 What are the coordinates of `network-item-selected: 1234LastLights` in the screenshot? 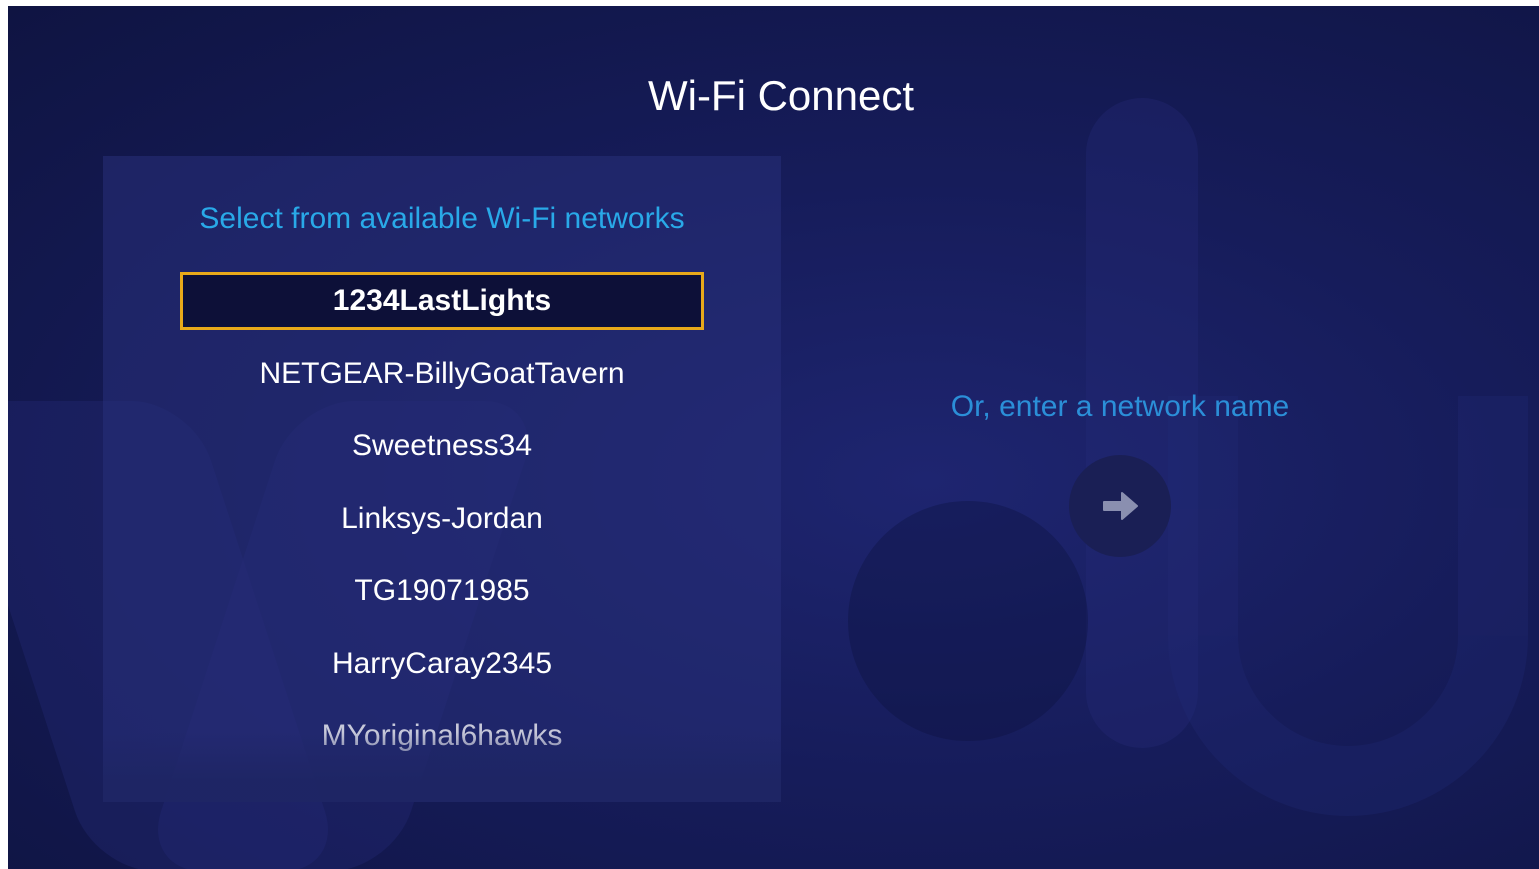 It's located at (442, 308).